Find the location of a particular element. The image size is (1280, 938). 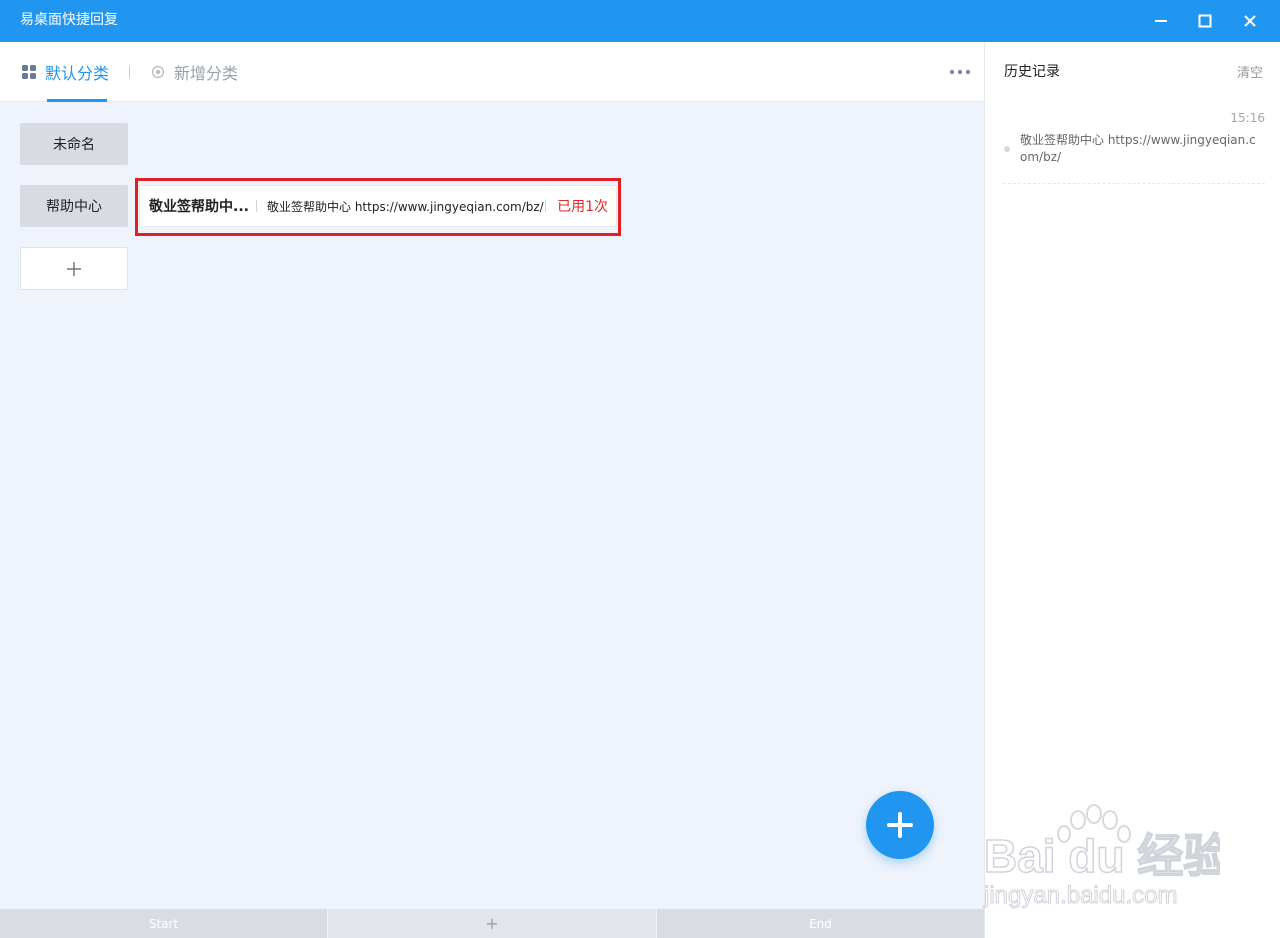

more-dots-icon is located at coordinates (960, 72).